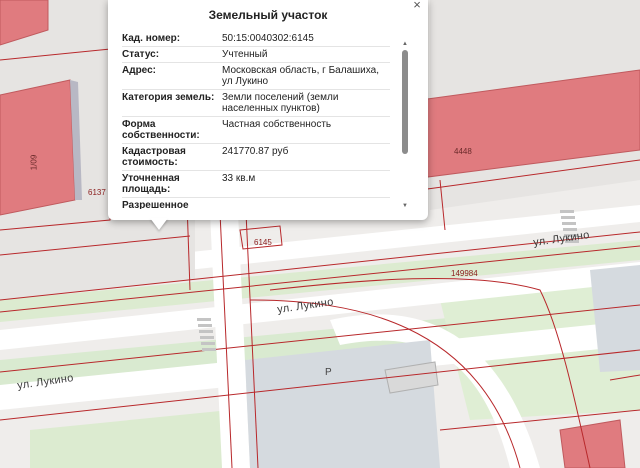 The height and width of the screenshot is (468, 640). Describe the element at coordinates (277, 124) in the screenshot. I see `popup-row-value: Частная собственность` at that location.